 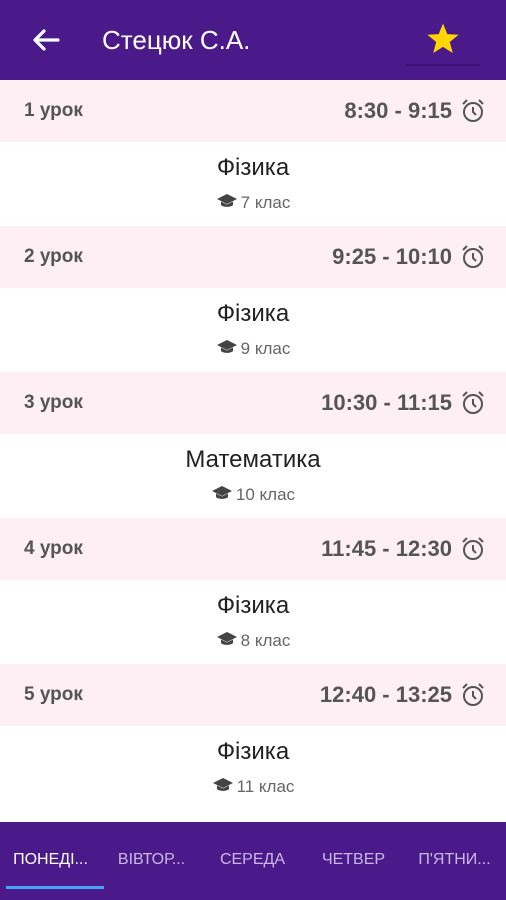 What do you see at coordinates (55, 887) in the screenshot?
I see `active-tab-indicator` at bounding box center [55, 887].